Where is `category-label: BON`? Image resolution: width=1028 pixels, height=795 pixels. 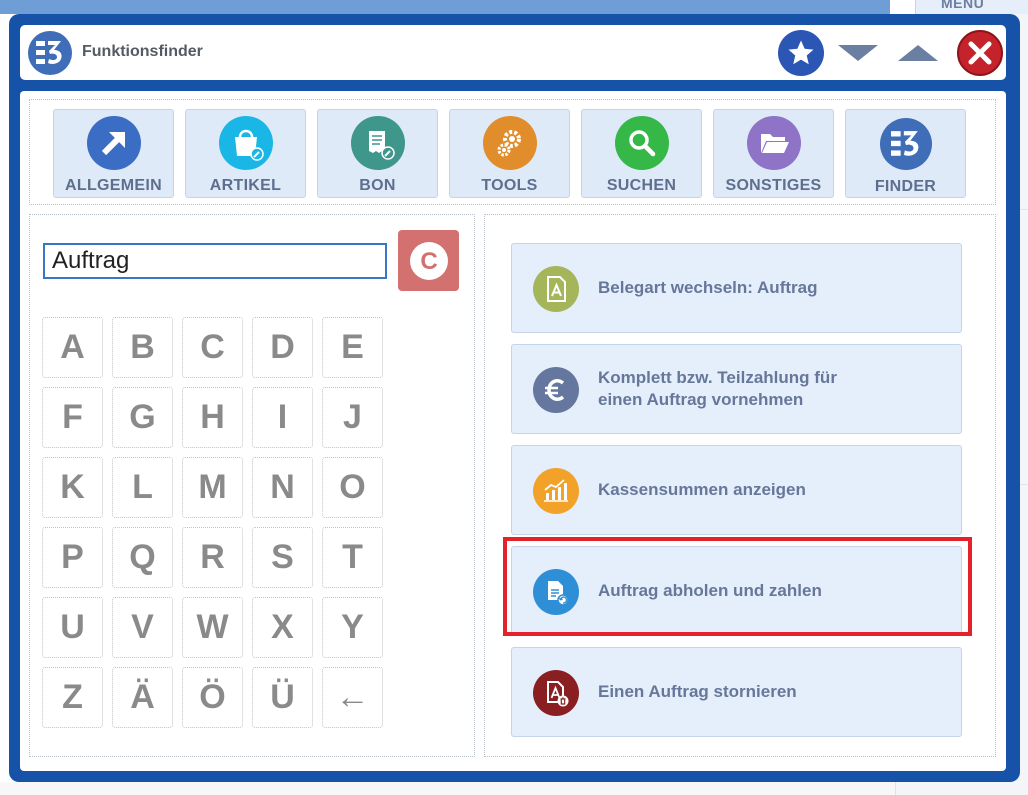
category-label: BON is located at coordinates (377, 185).